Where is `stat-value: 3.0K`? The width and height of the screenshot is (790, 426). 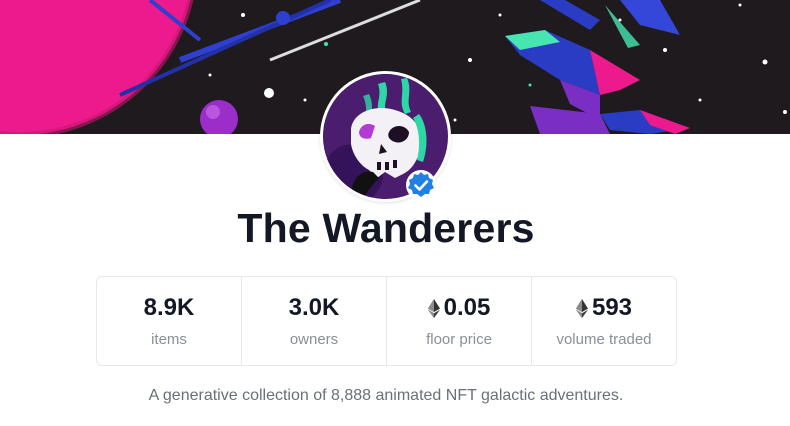
stat-value: 3.0K is located at coordinates (314, 308).